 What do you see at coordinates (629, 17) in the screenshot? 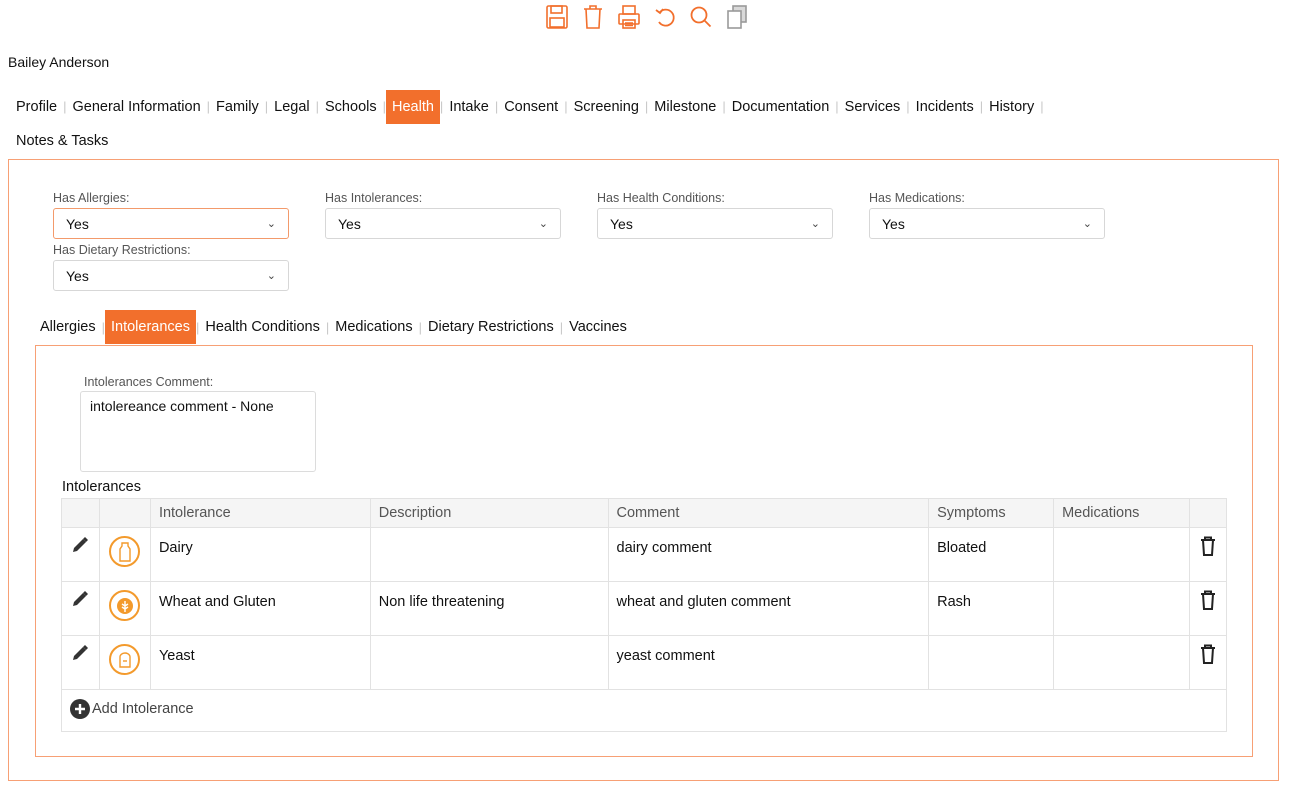
I see `print-icon` at bounding box center [629, 17].